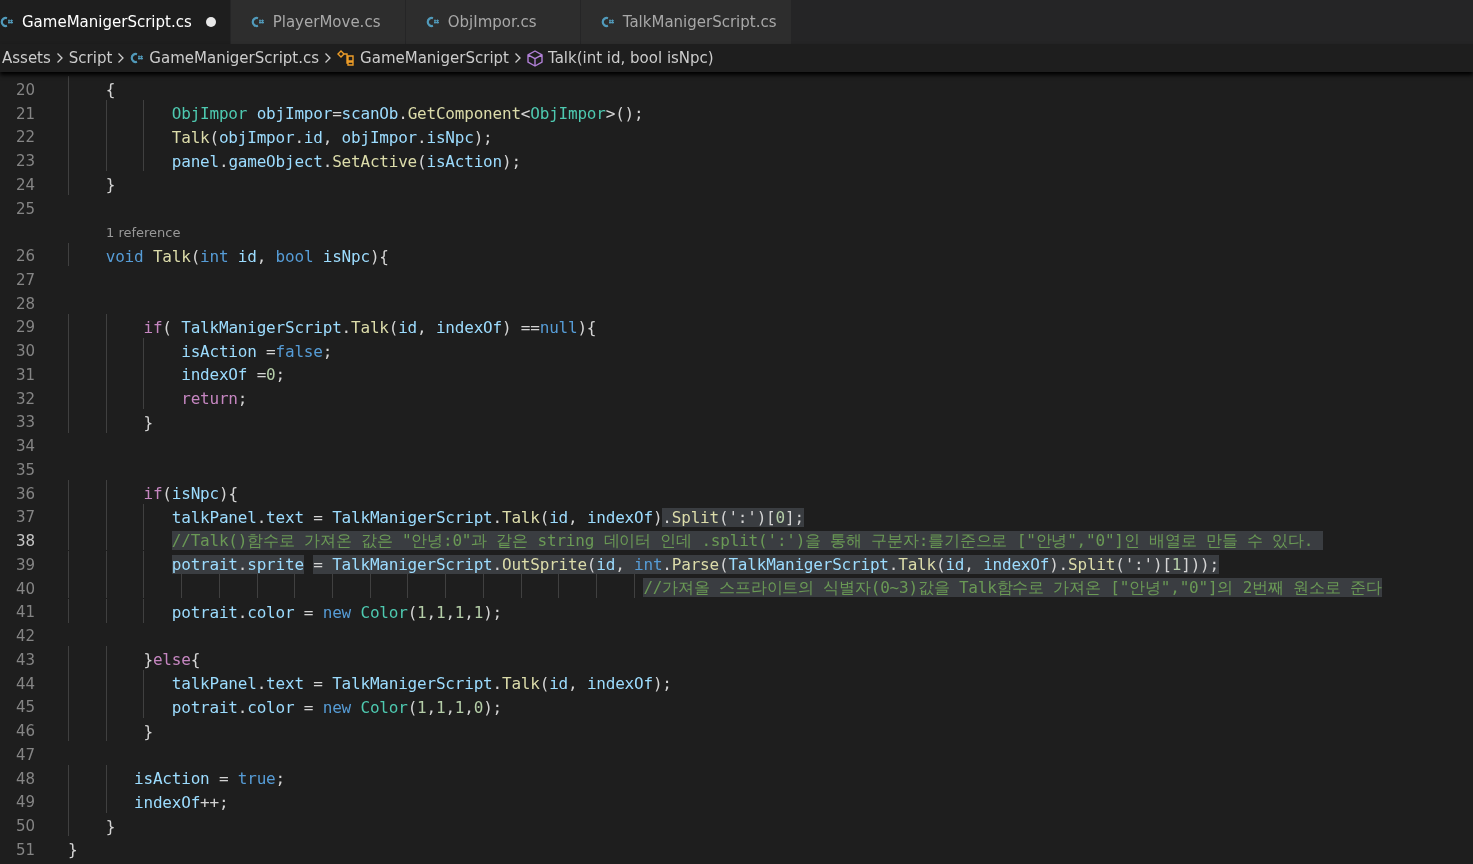 Image resolution: width=1473 pixels, height=864 pixels. Describe the element at coordinates (90, 58) in the screenshot. I see `breadcrumb-item: Script` at that location.